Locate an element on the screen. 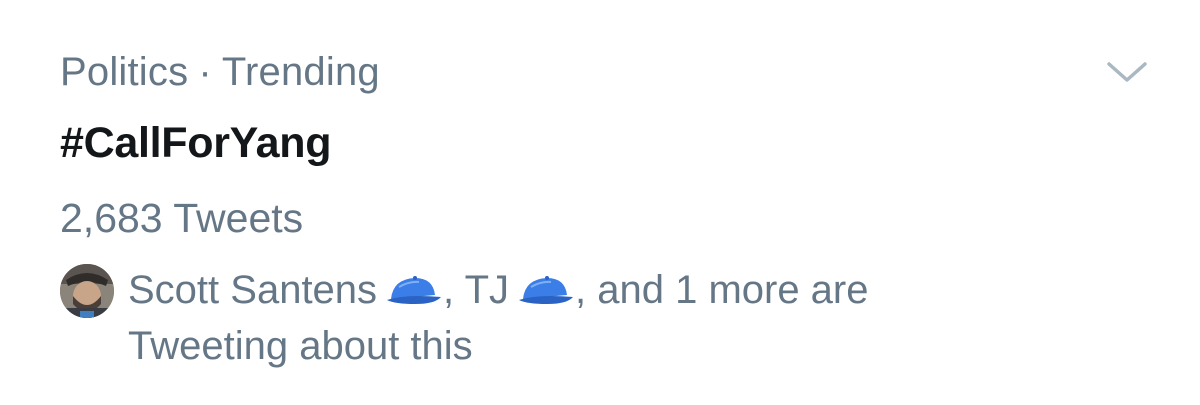 Image resolution: width=1200 pixels, height=405 pixels. trend-category: Politics is located at coordinates (124, 72).